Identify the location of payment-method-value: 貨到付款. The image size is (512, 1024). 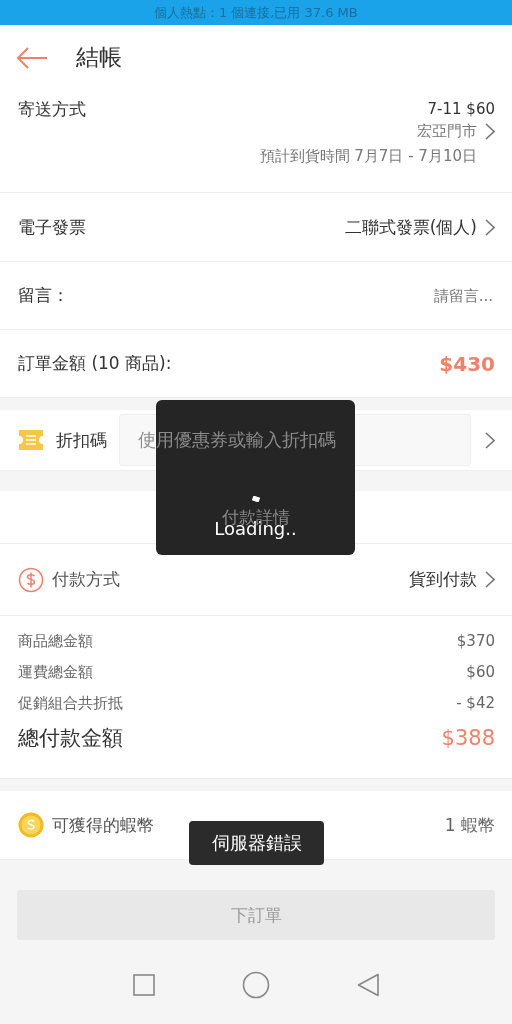
(443, 579).